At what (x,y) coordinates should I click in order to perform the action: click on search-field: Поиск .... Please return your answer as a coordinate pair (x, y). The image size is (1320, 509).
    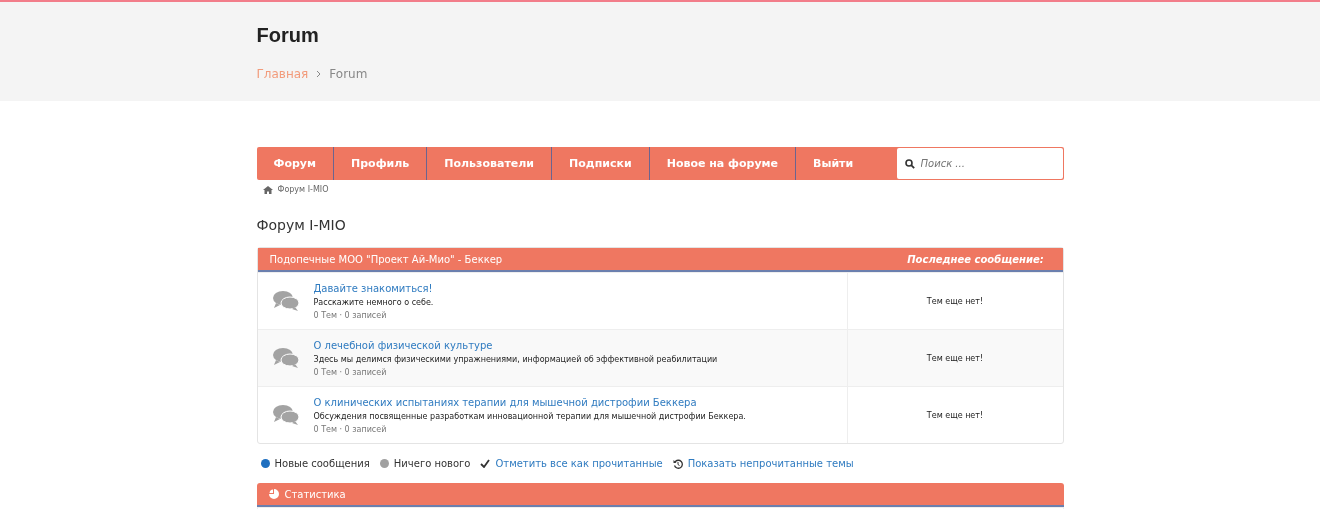
    Looking at the image, I should click on (979, 163).